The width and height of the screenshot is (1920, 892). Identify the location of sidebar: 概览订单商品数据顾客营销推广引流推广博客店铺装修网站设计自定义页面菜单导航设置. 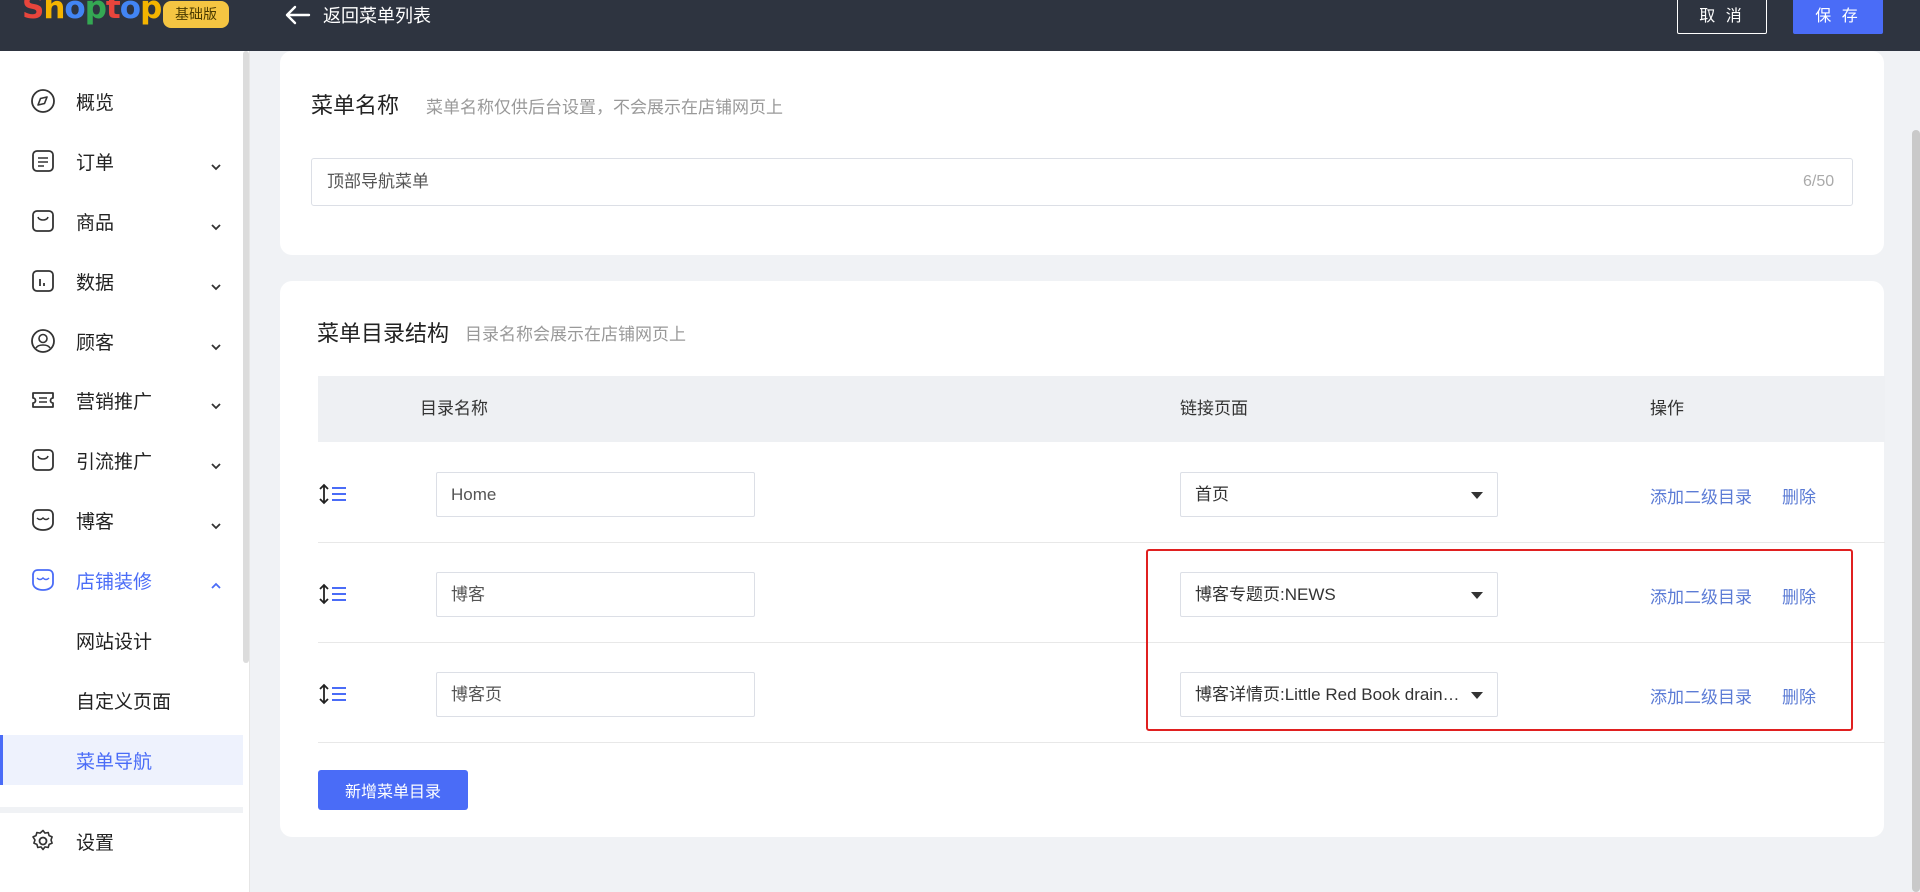
(125, 471).